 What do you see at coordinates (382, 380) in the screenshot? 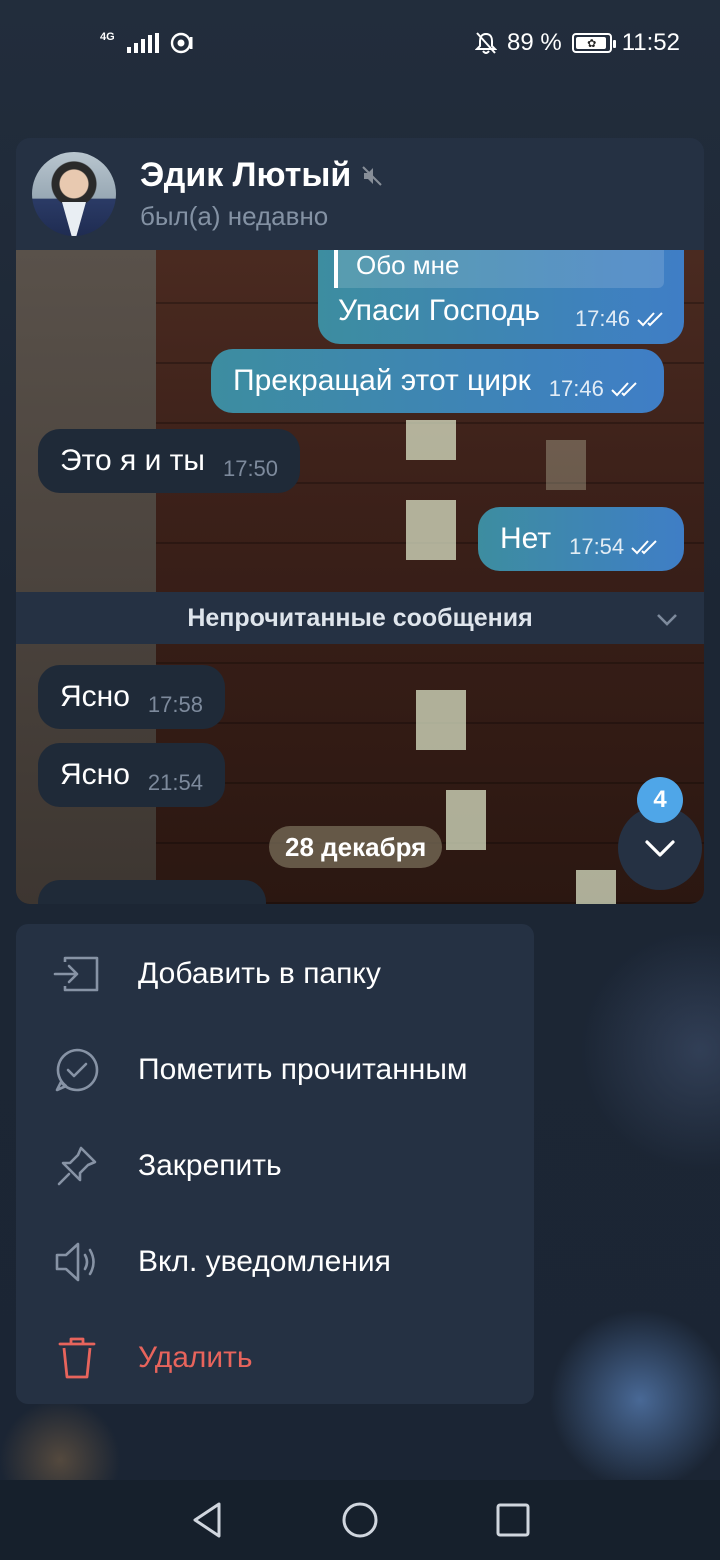
I see `message-text: Прекращай этот цирк` at bounding box center [382, 380].